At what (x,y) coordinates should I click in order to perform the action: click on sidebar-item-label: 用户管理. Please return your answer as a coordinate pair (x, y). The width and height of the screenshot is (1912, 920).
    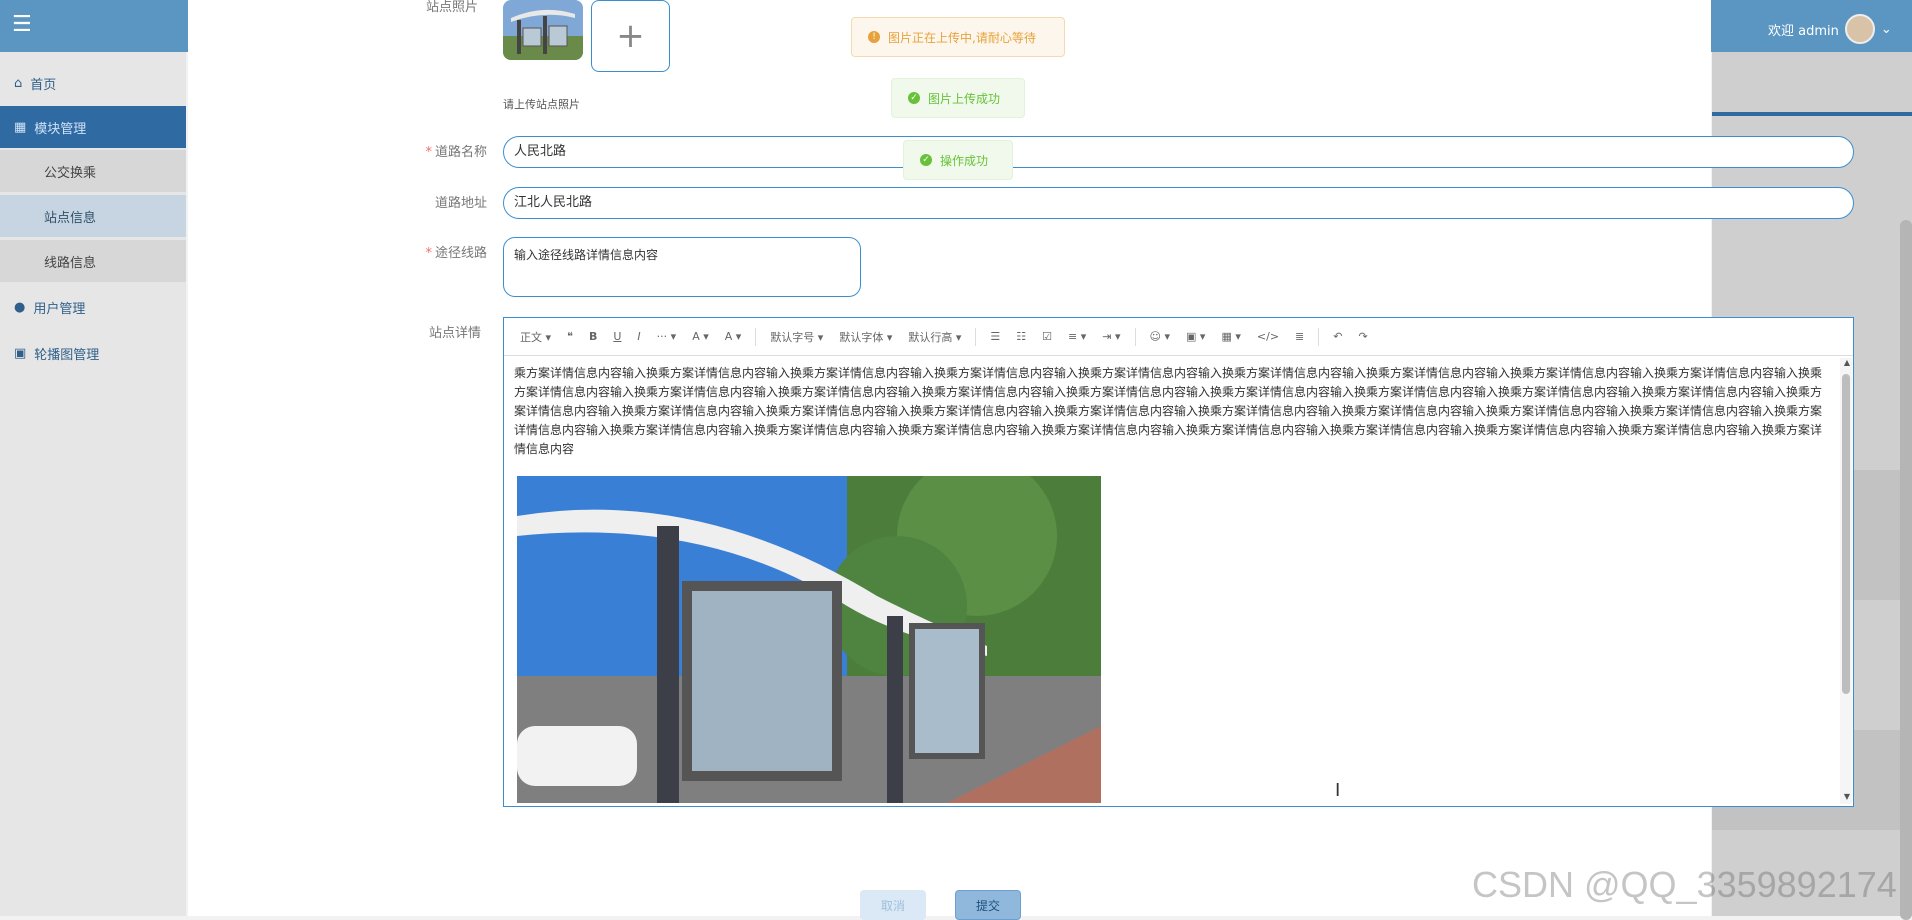
    Looking at the image, I should click on (59, 309).